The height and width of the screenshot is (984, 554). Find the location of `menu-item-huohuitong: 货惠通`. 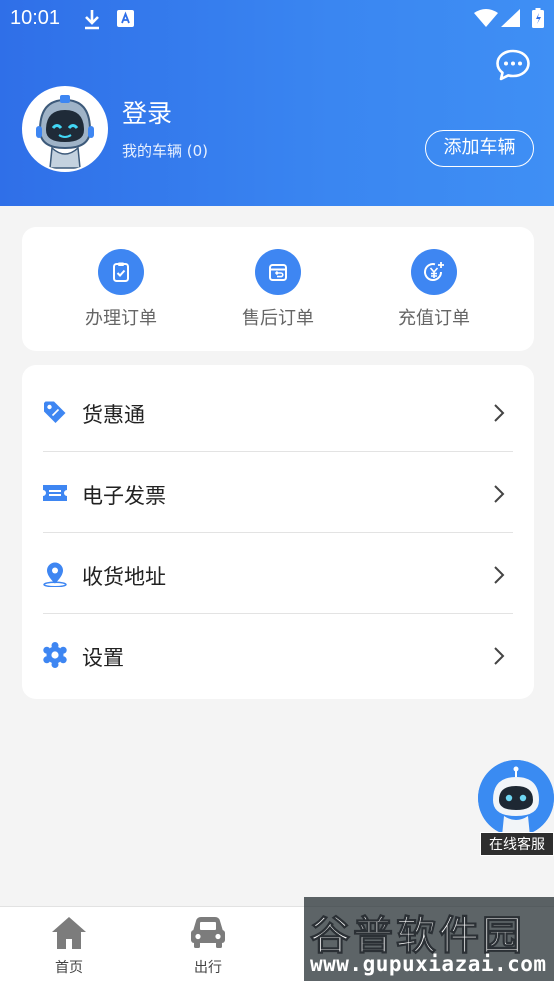

menu-item-huohuitong: 货惠通 is located at coordinates (278, 411).